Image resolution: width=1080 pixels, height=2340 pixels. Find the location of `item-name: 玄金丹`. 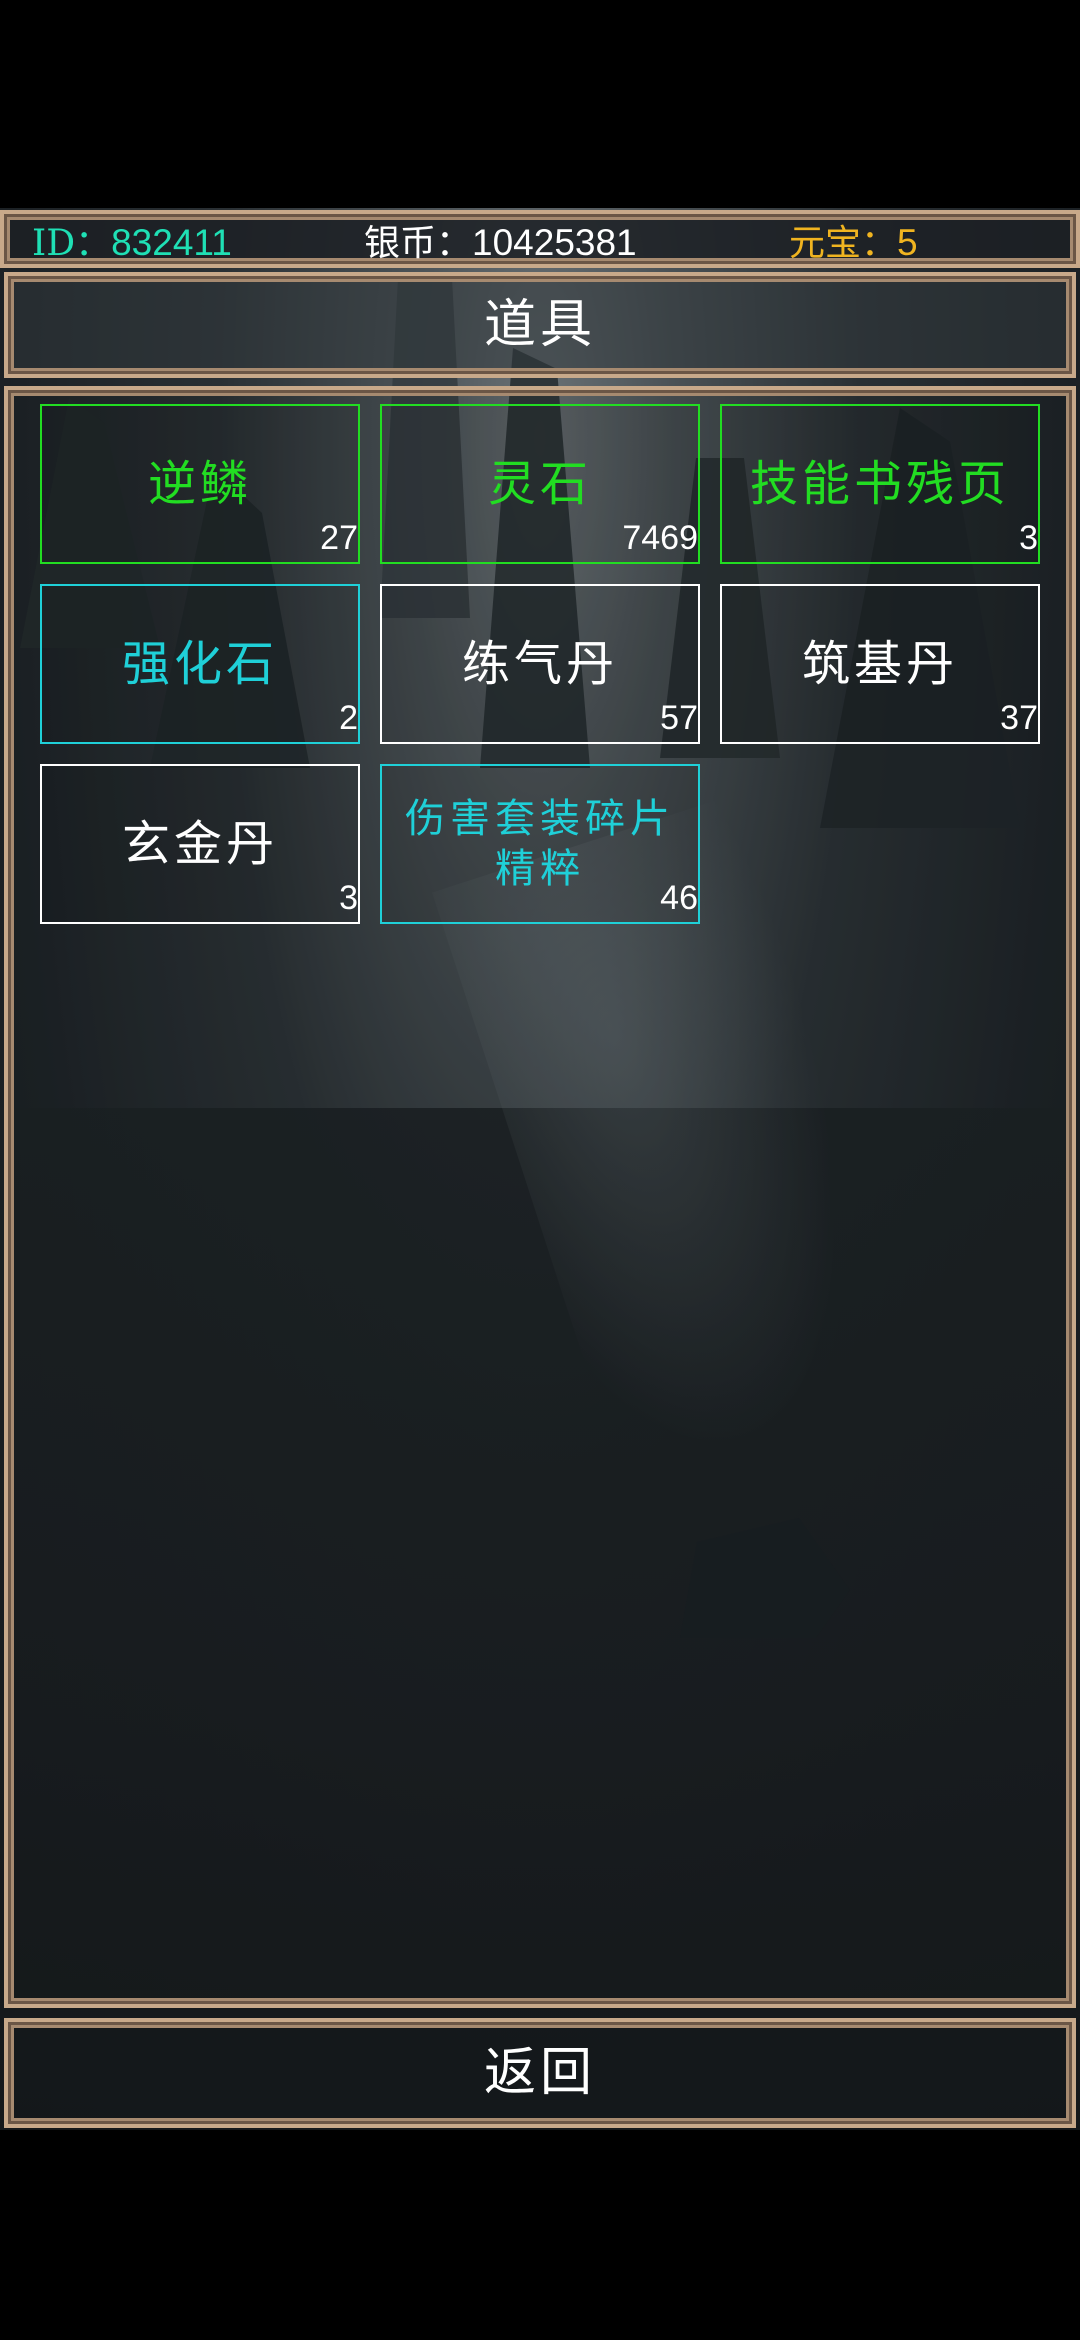

item-name: 玄金丹 is located at coordinates (199, 843).